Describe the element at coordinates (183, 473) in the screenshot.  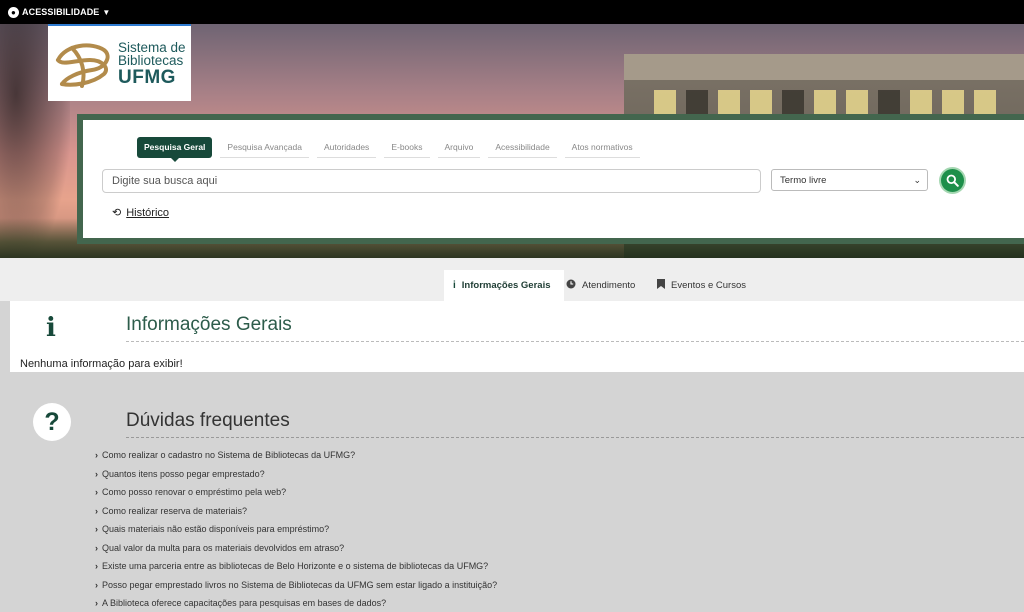
I see `faq-item-text: Quantos itens posso pegar emprestado?` at that location.